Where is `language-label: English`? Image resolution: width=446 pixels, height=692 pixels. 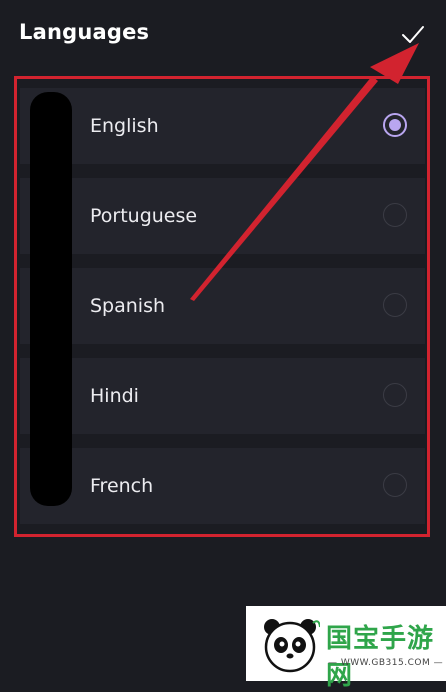 language-label: English is located at coordinates (124, 126).